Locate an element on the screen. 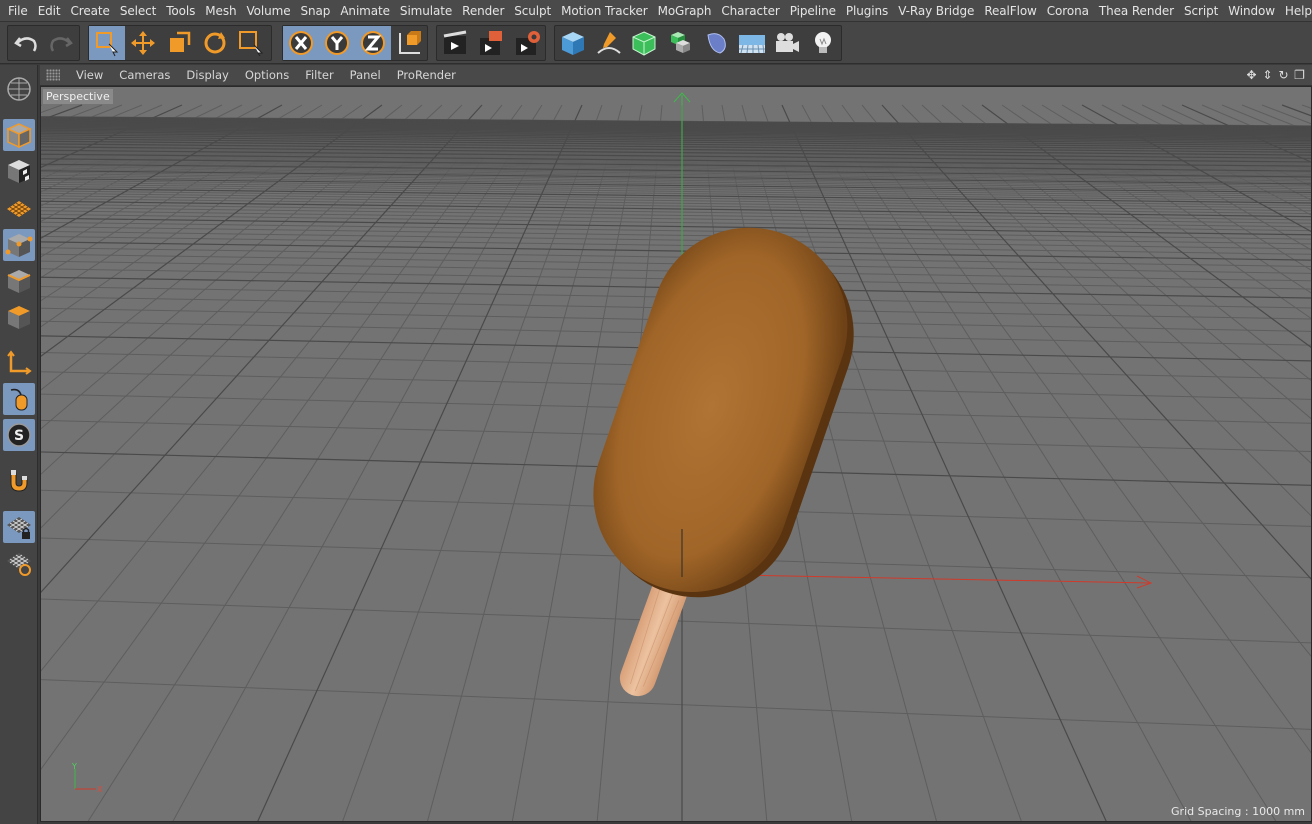 The width and height of the screenshot is (1312, 824). tools-group is located at coordinates (180, 43).